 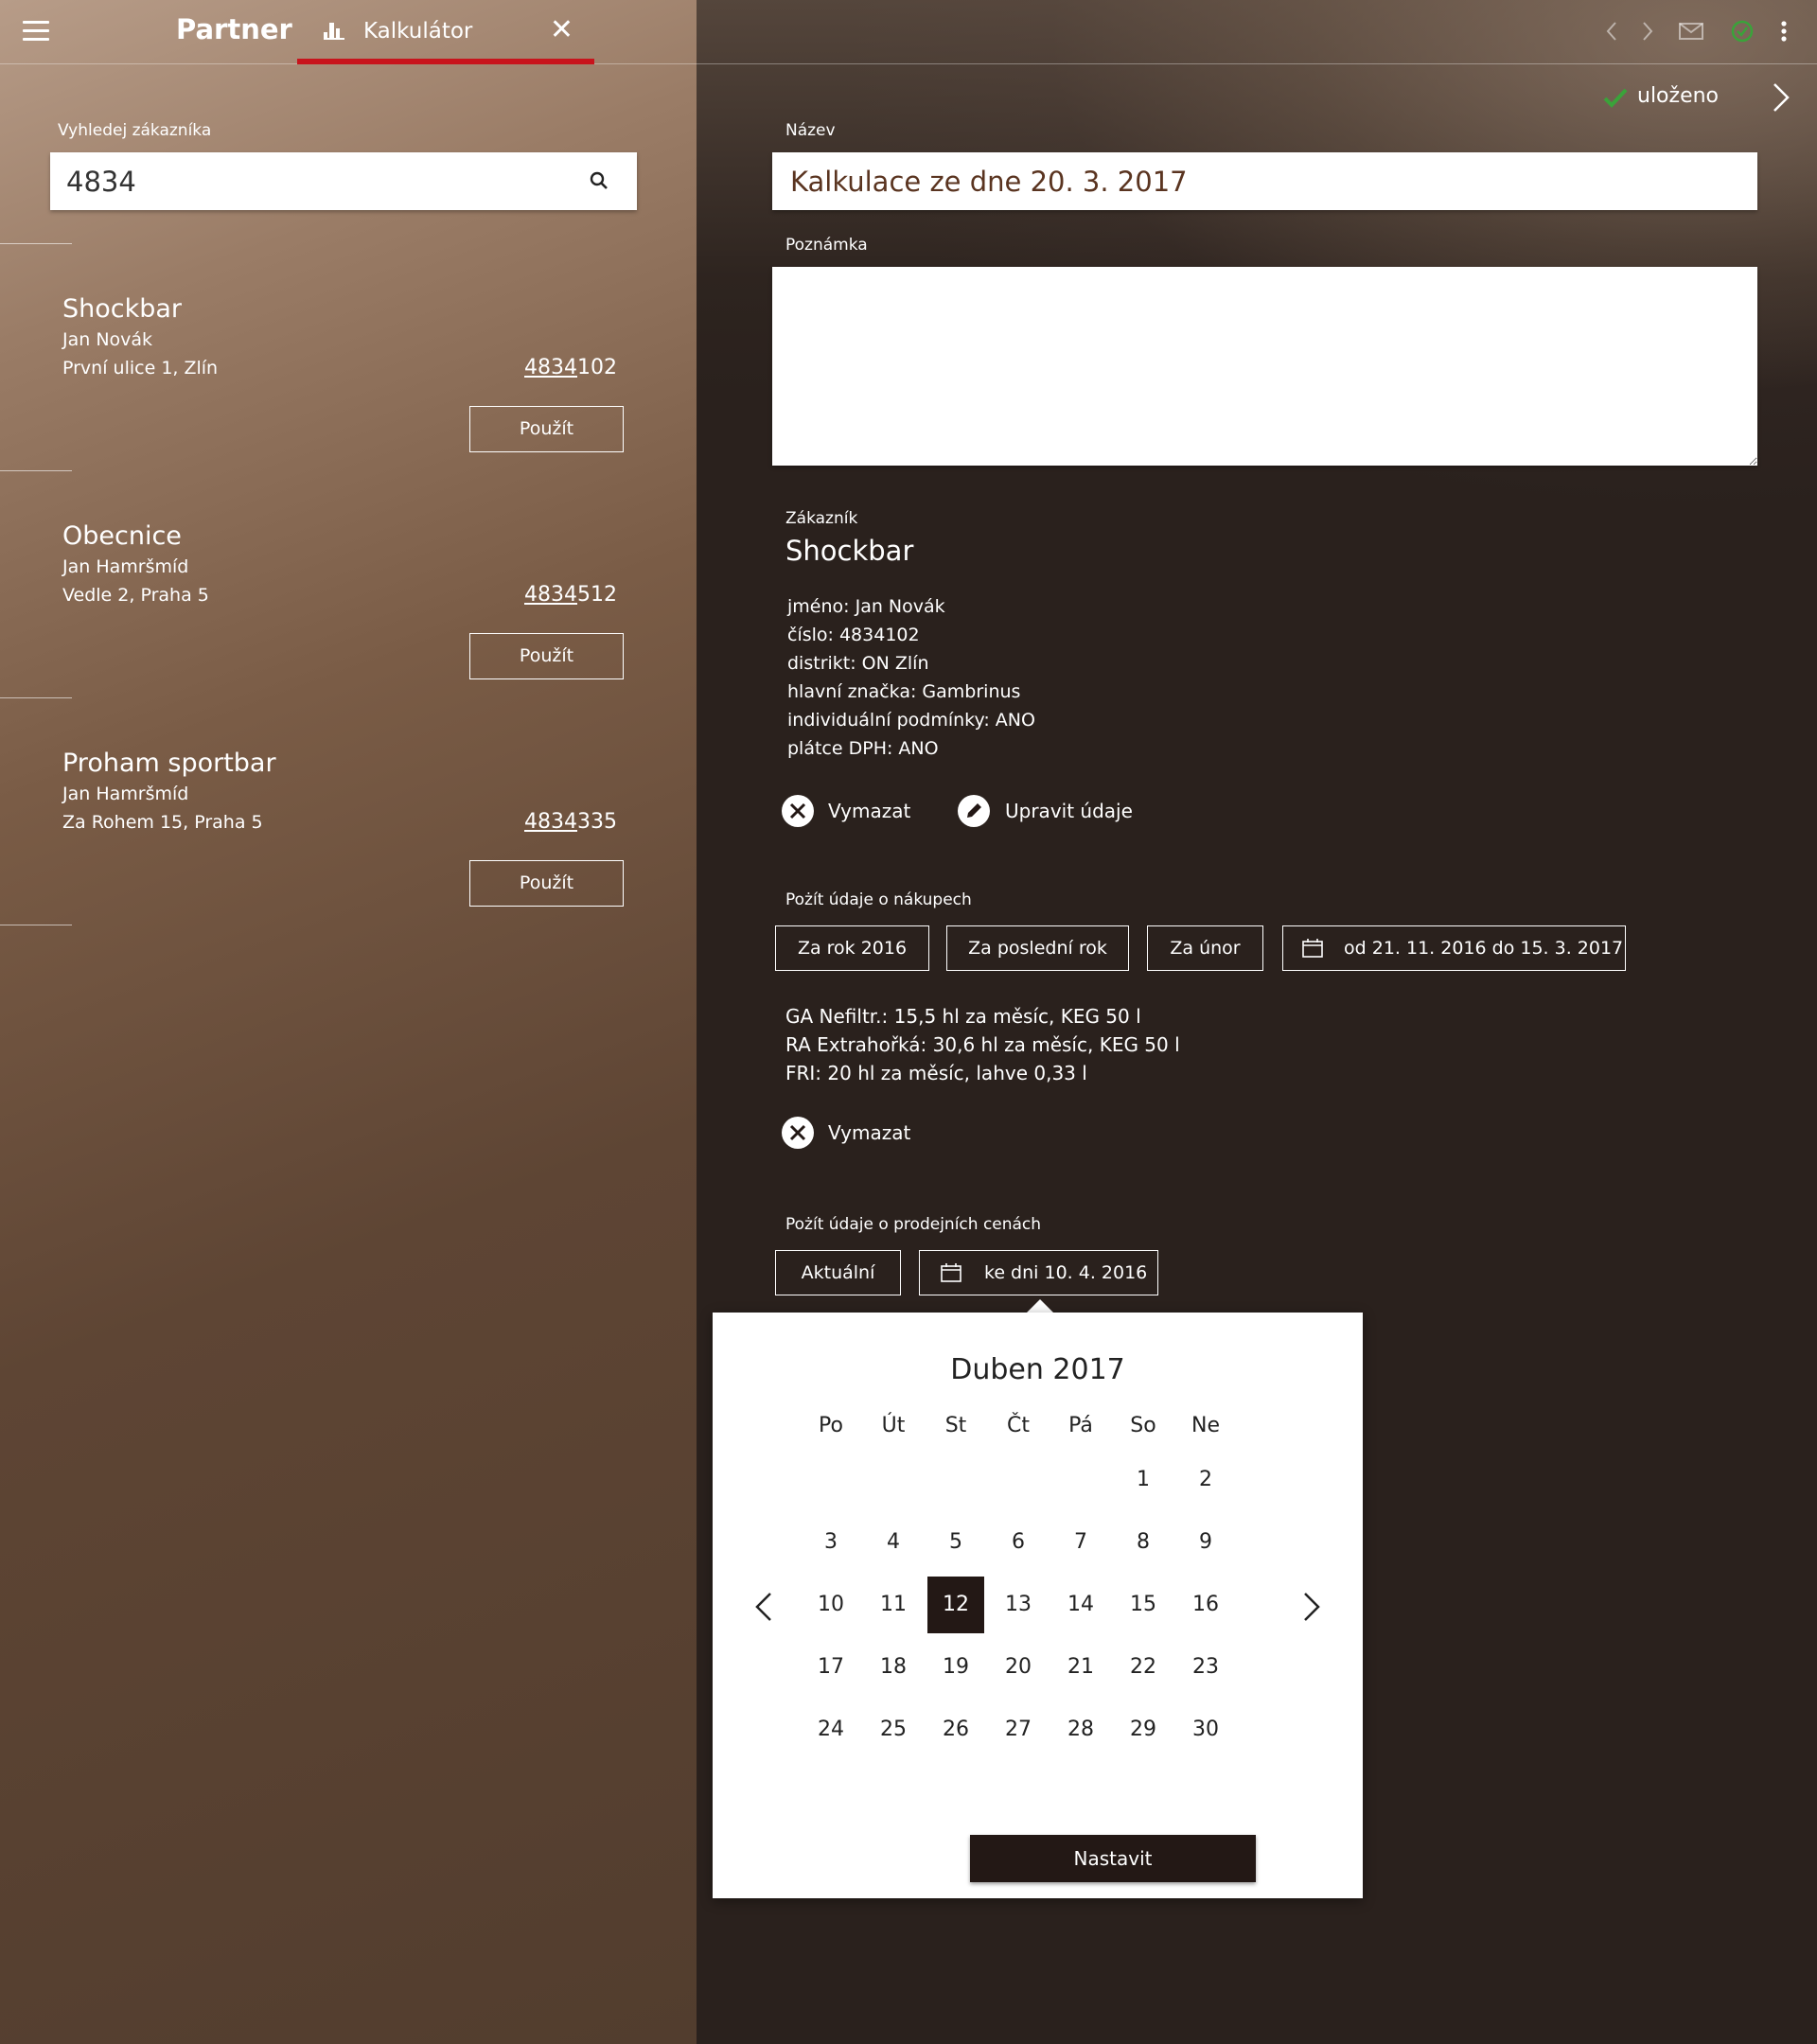 What do you see at coordinates (1018, 1667) in the screenshot?
I see `calendar-day: 20` at bounding box center [1018, 1667].